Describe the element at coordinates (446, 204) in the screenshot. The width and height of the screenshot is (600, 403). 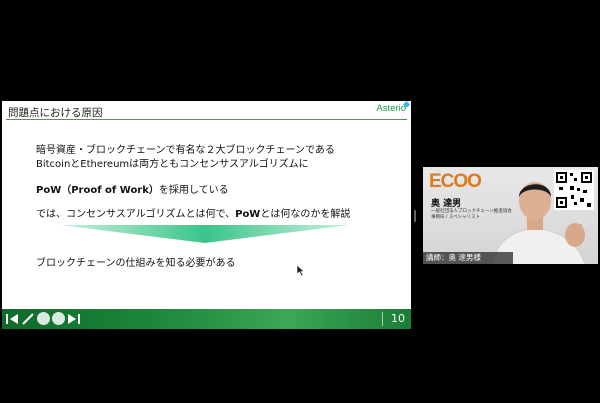
I see `speaker-name: 奥 達男` at that location.